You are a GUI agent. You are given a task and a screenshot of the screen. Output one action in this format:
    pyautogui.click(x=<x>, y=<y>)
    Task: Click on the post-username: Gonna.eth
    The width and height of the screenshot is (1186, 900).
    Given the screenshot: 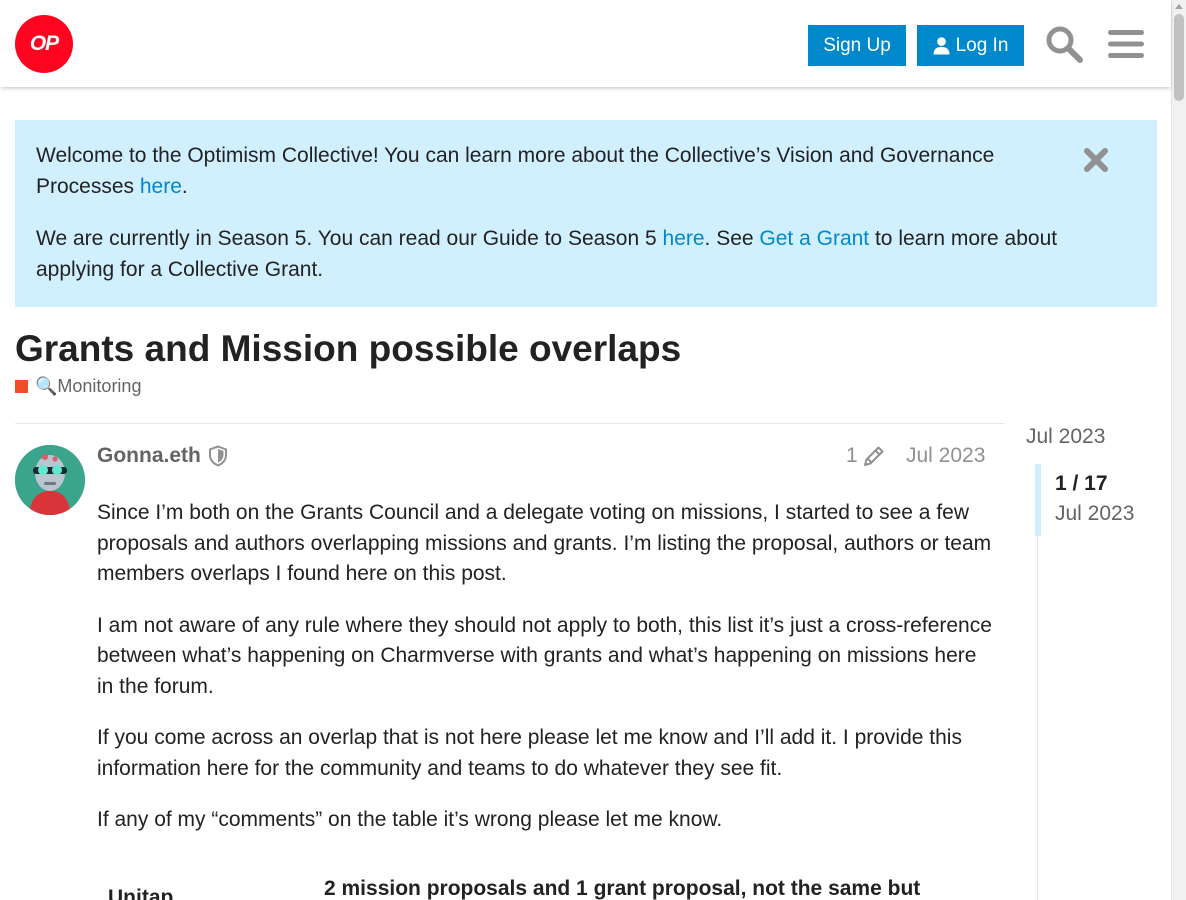 What is the action you would take?
    pyautogui.click(x=149, y=456)
    